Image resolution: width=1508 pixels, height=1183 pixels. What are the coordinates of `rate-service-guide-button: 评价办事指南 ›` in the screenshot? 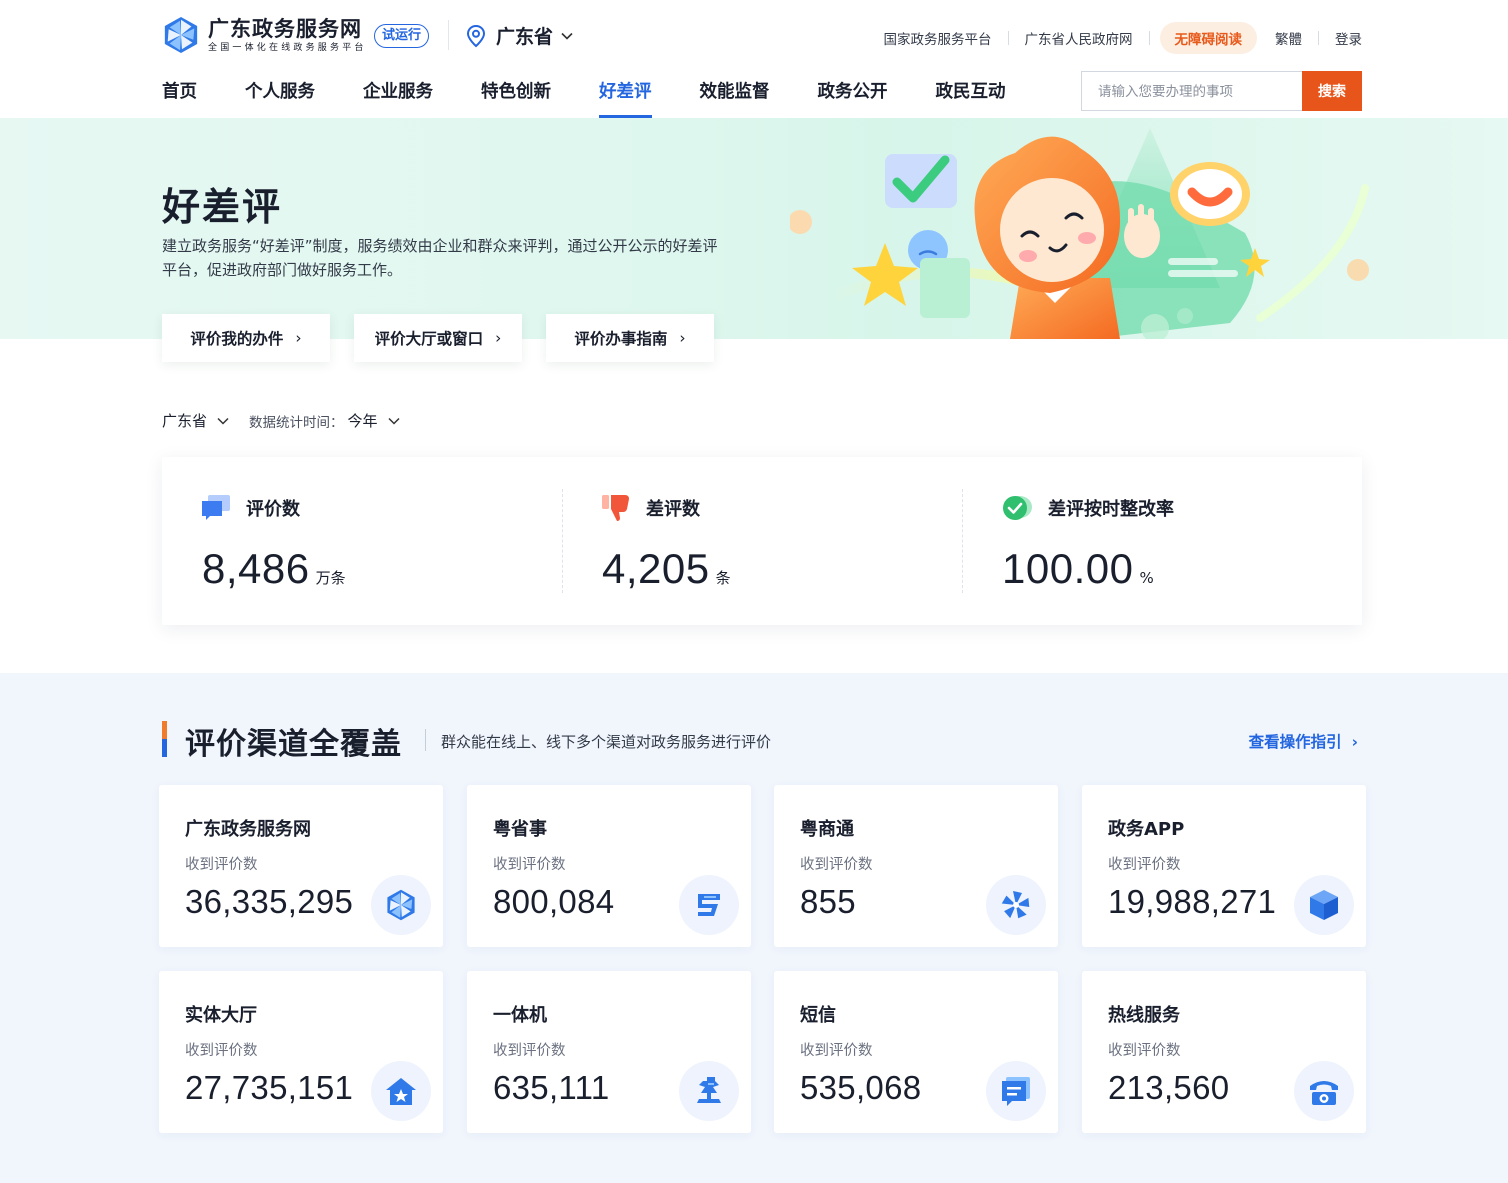 It's located at (630, 338).